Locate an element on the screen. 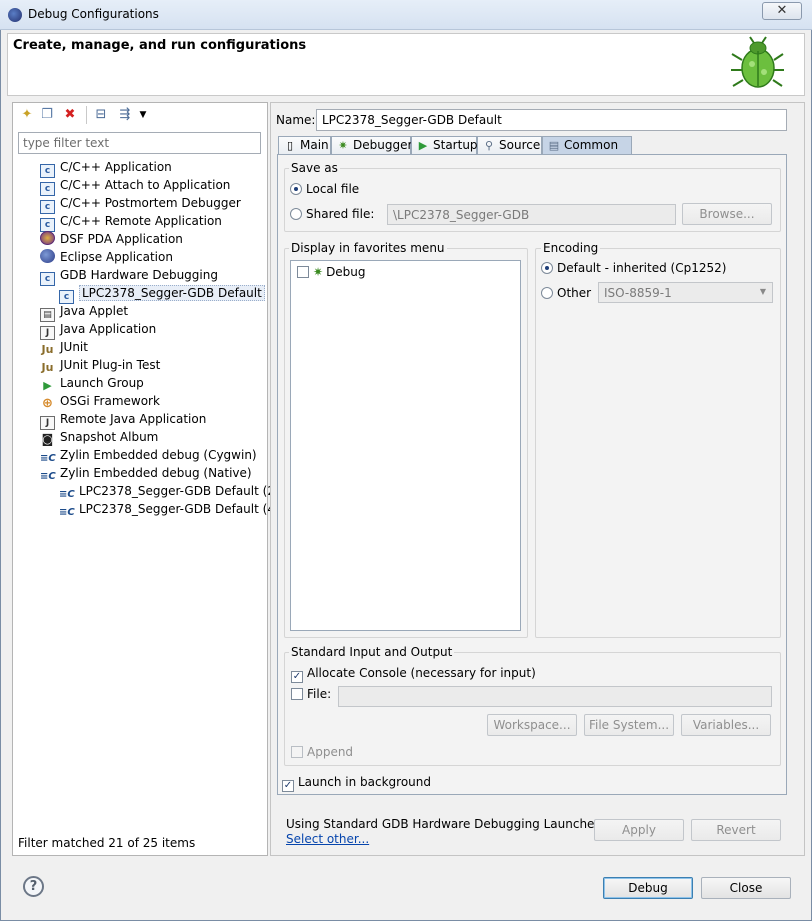 This screenshot has width=812, height=921. allocate-console-label: Allocate Console (necessary for input) is located at coordinates (421, 673).